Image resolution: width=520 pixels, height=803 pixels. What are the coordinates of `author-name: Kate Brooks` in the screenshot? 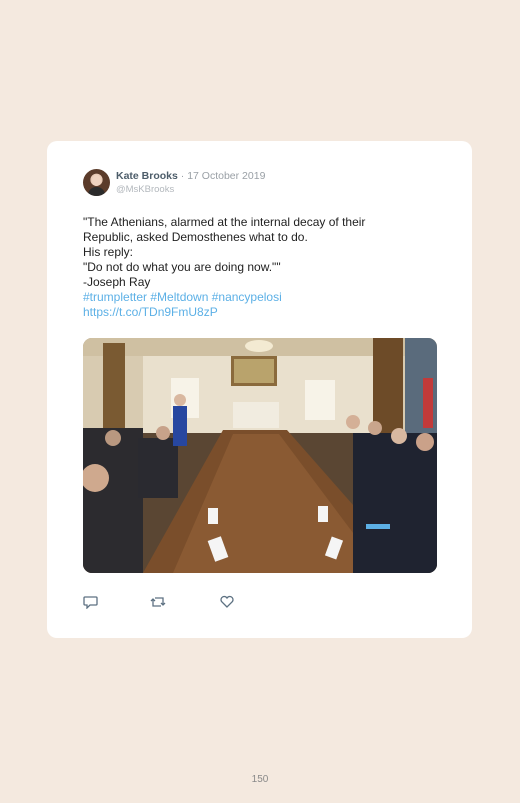 It's located at (147, 176).